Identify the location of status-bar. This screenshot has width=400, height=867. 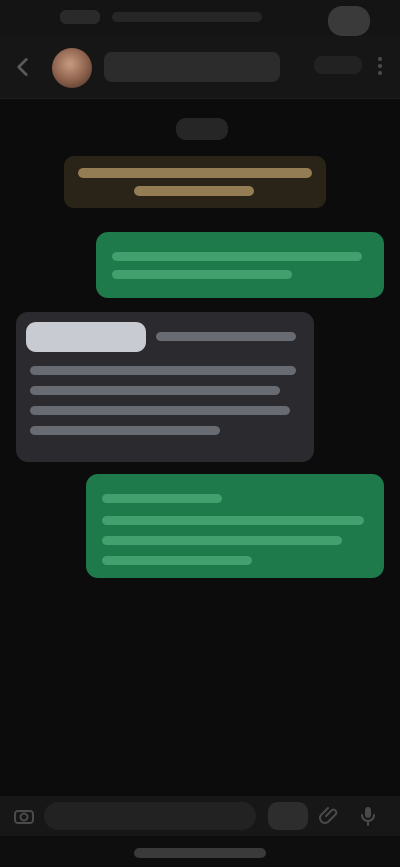
(200, 18).